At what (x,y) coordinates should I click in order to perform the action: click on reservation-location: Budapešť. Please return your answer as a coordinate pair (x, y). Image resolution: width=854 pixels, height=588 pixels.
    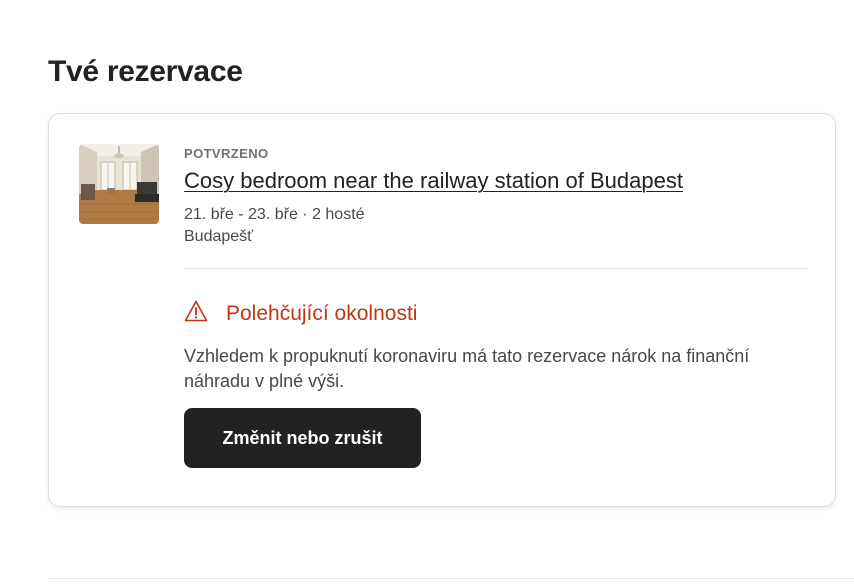
    Looking at the image, I should click on (219, 236).